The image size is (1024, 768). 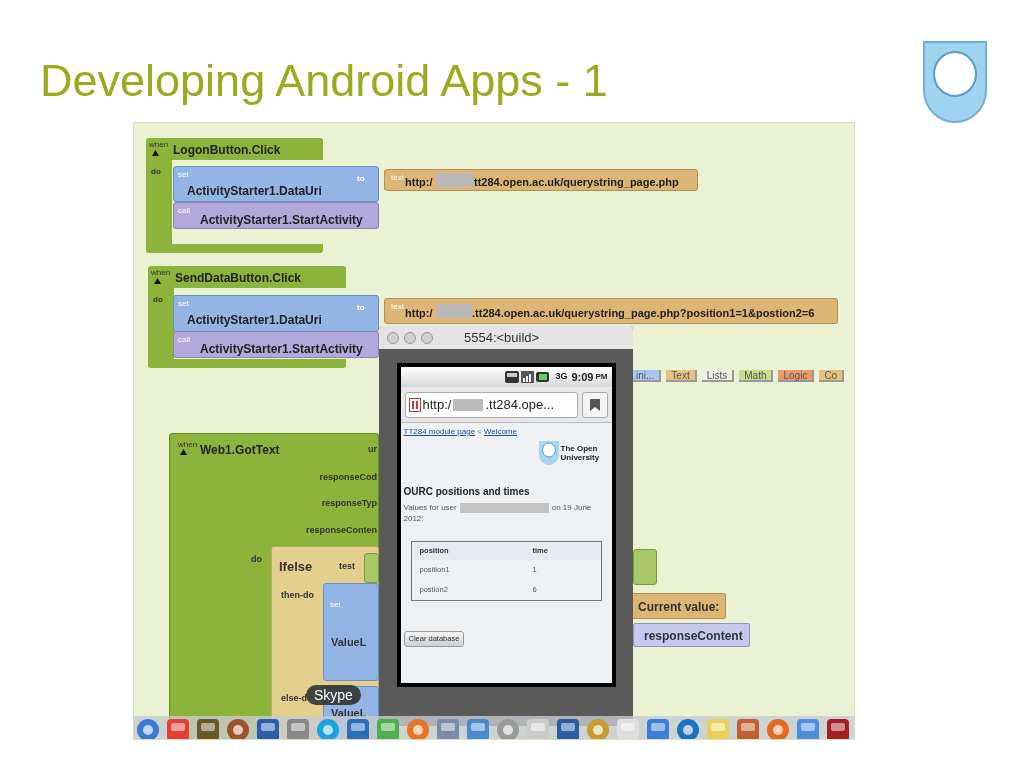 What do you see at coordinates (467, 492) in the screenshot?
I see `page-heading: OURC positions and times` at bounding box center [467, 492].